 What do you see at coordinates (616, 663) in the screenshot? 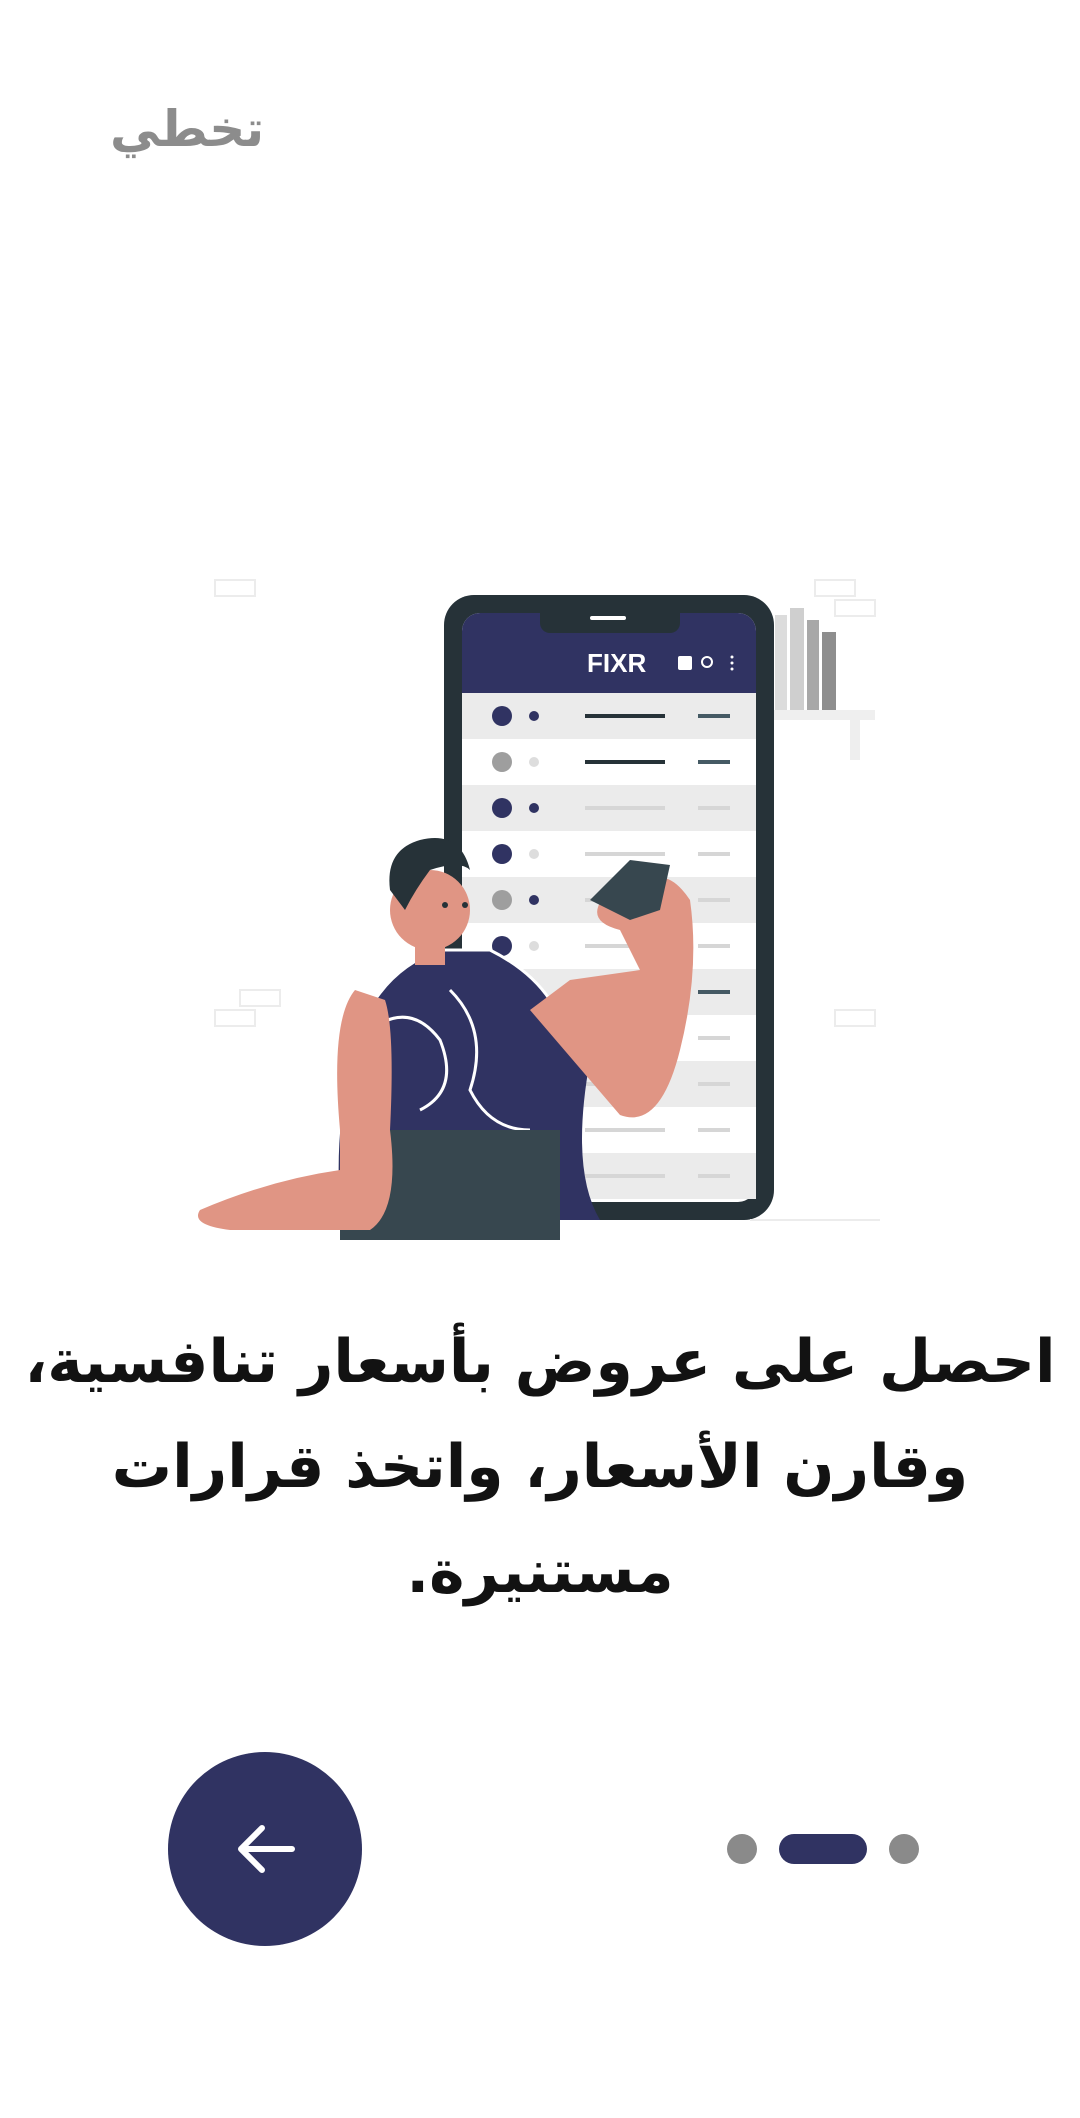
I see `phone-app-title: FIXR` at bounding box center [616, 663].